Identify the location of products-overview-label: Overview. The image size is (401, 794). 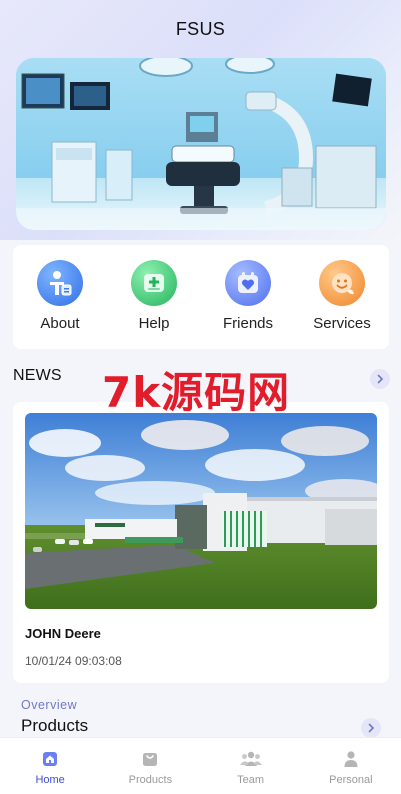
(49, 705).